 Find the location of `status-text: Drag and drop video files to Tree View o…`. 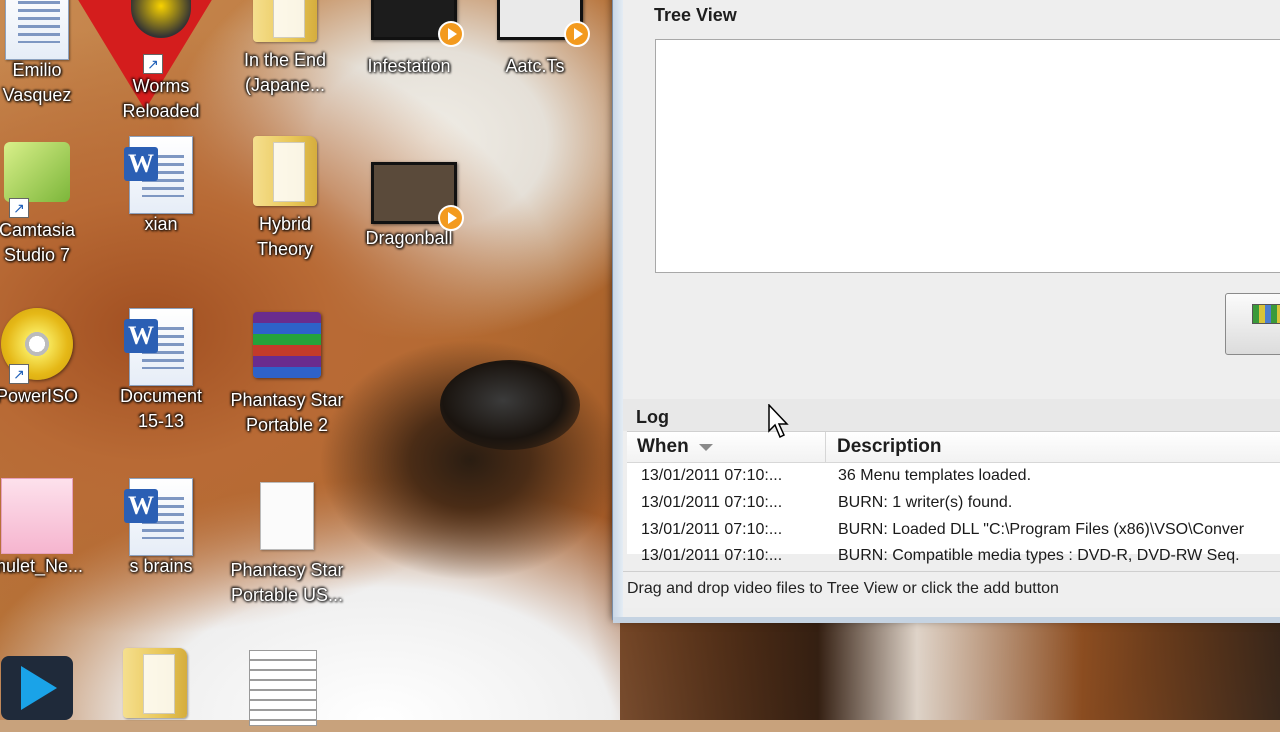

status-text: Drag and drop video files to Tree View o… is located at coordinates (843, 588).